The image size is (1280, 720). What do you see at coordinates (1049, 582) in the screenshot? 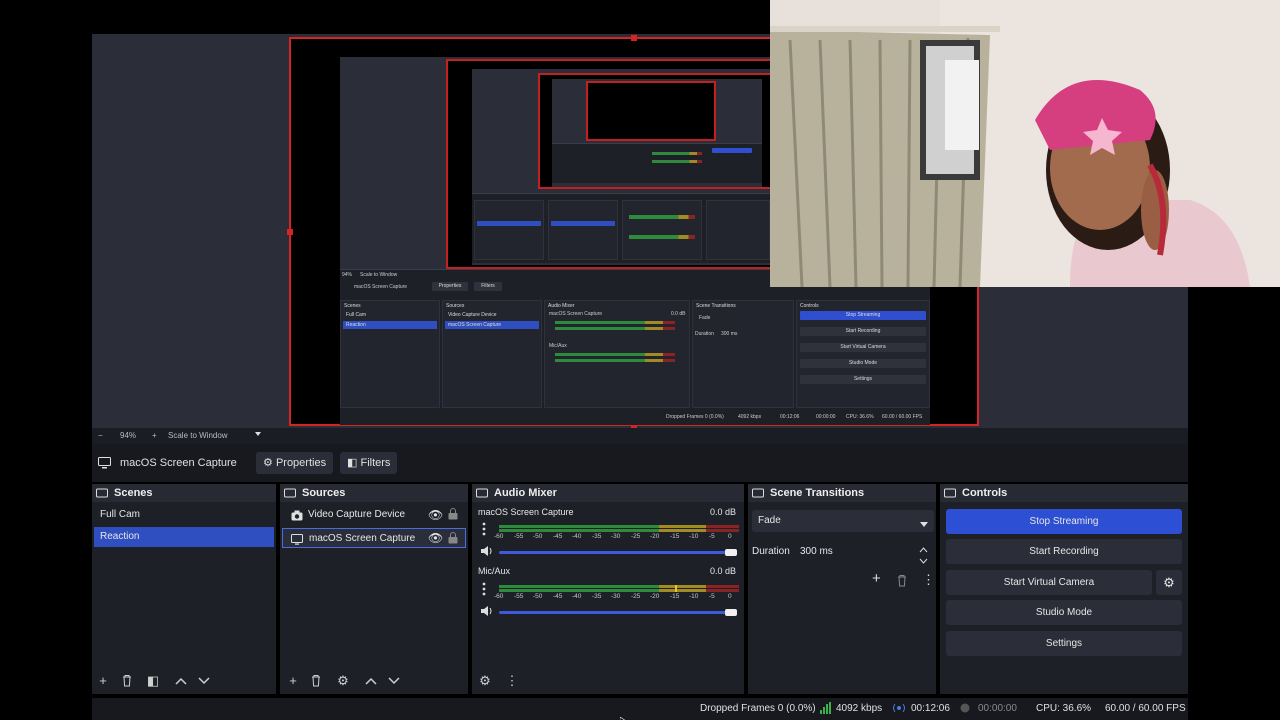
I see `start-virtual-camera-button: Start Virtual Camera` at bounding box center [1049, 582].